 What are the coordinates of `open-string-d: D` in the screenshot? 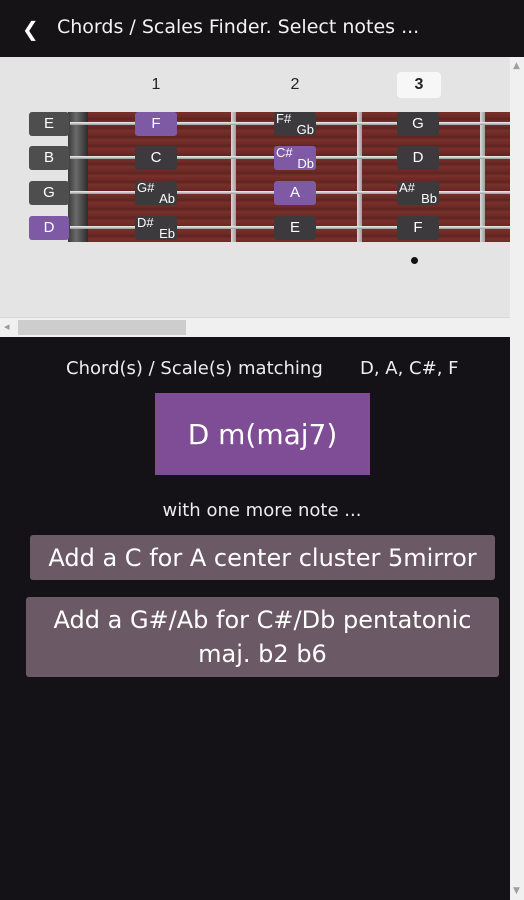 It's located at (49, 228).